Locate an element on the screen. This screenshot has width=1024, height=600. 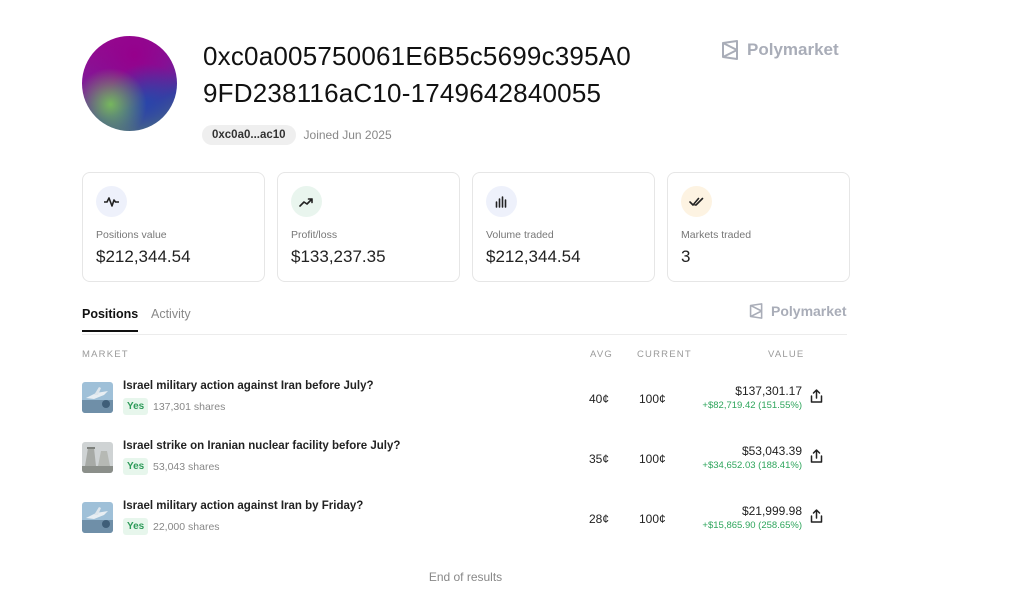
polymarket-logo: Polymarket is located at coordinates (780, 50).